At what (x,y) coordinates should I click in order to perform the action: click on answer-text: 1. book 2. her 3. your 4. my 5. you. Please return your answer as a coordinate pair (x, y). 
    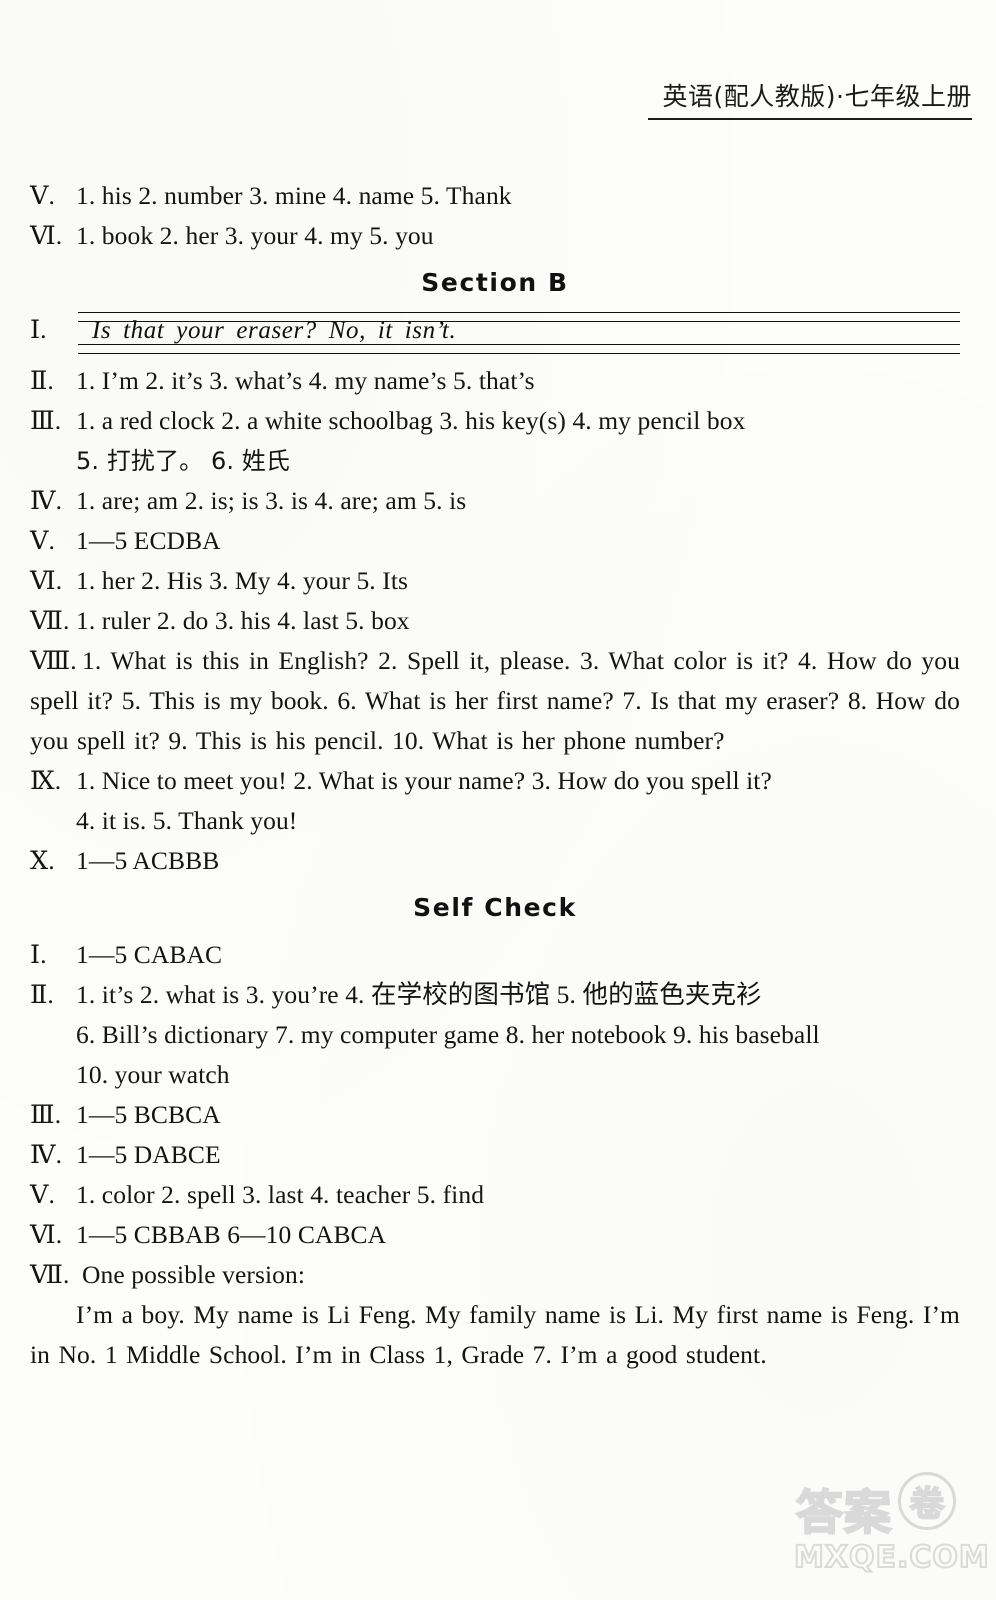
    Looking at the image, I should click on (255, 235).